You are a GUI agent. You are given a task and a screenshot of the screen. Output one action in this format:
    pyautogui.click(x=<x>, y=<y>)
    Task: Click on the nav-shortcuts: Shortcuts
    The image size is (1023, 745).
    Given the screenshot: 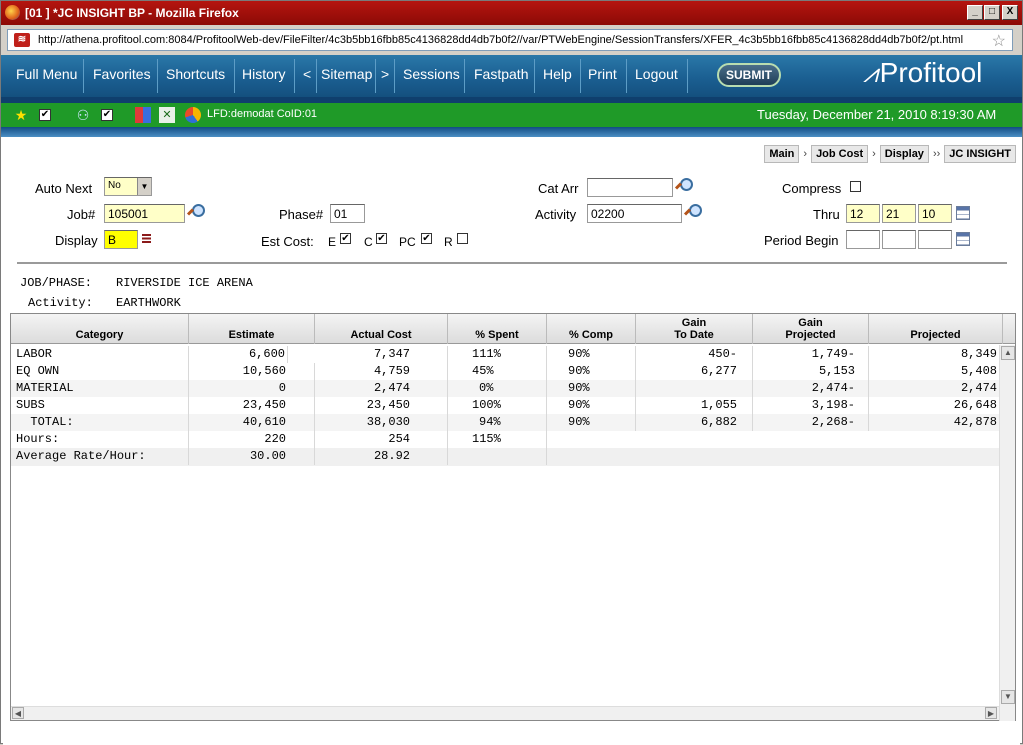 What is the action you would take?
    pyautogui.click(x=195, y=76)
    